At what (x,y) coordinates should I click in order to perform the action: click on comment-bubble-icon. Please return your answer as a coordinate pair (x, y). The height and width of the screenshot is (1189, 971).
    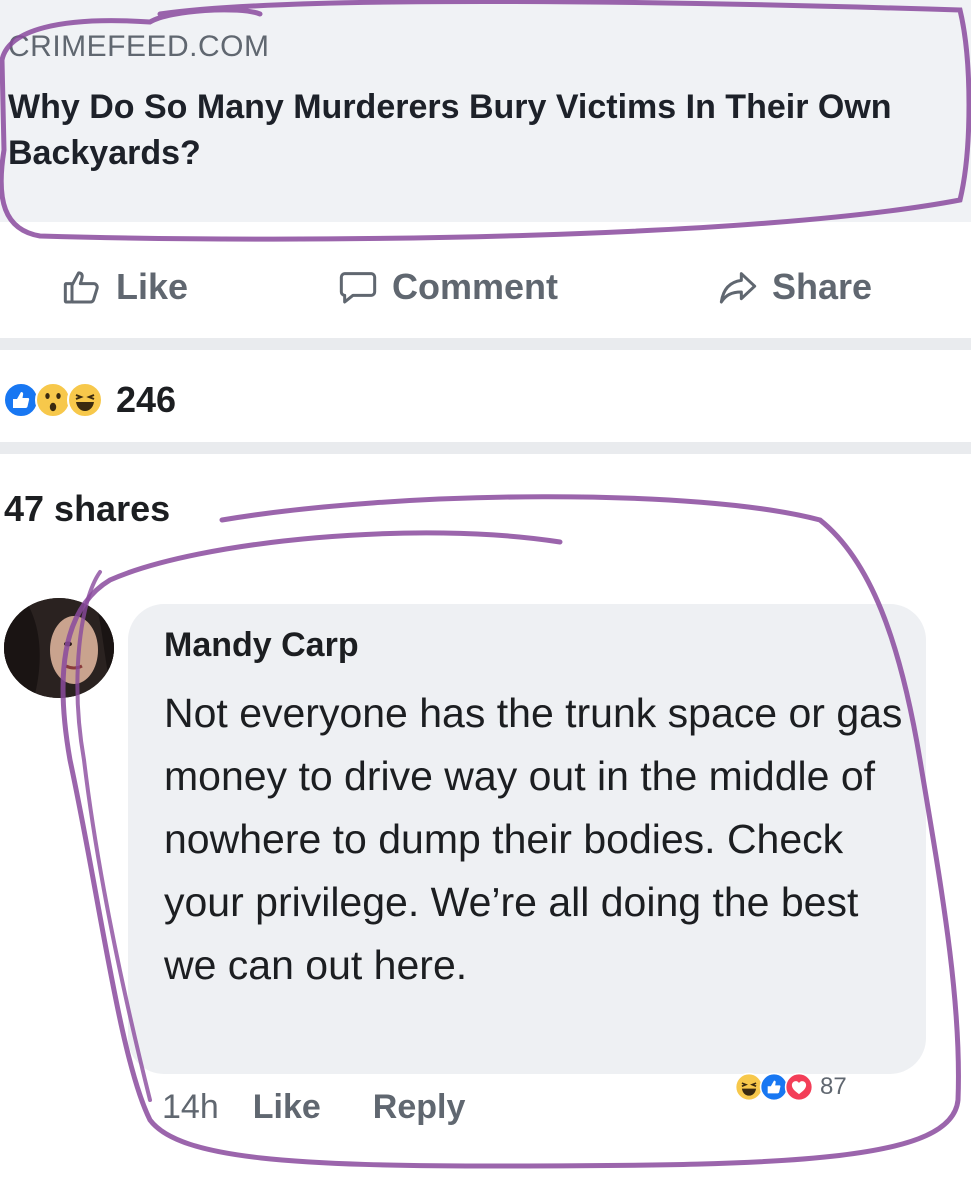
    Looking at the image, I should click on (358, 287).